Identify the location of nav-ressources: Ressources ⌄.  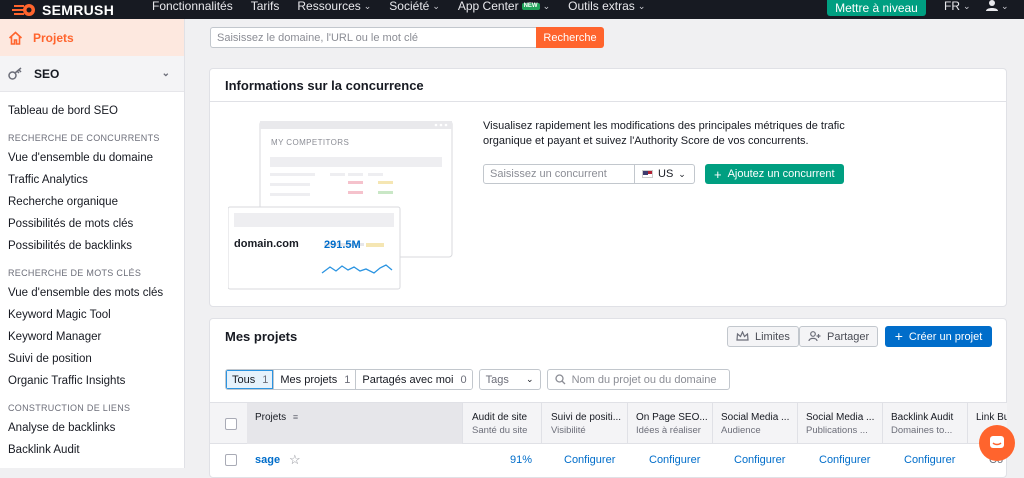
(334, 6).